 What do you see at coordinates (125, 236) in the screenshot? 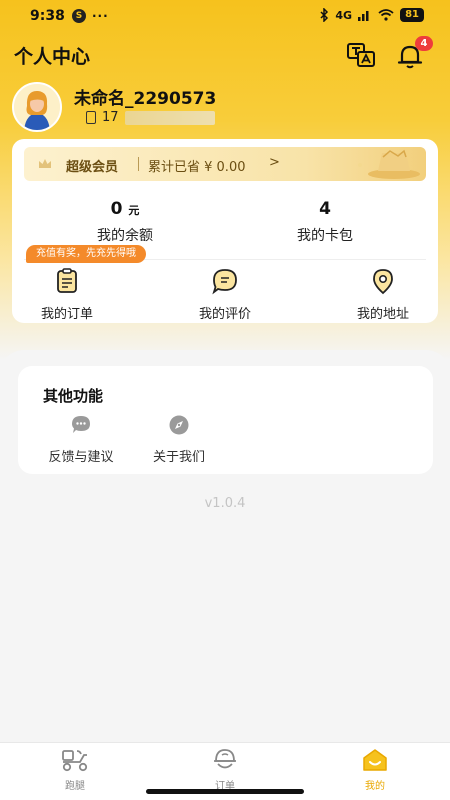
I see `balance-label: 我的余额` at bounding box center [125, 236].